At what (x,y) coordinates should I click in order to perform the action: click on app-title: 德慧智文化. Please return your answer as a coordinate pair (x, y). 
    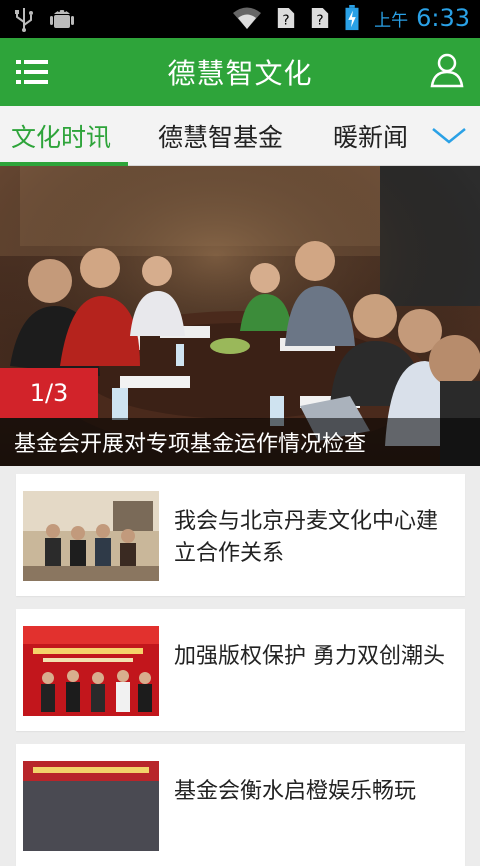
    Looking at the image, I should click on (240, 73).